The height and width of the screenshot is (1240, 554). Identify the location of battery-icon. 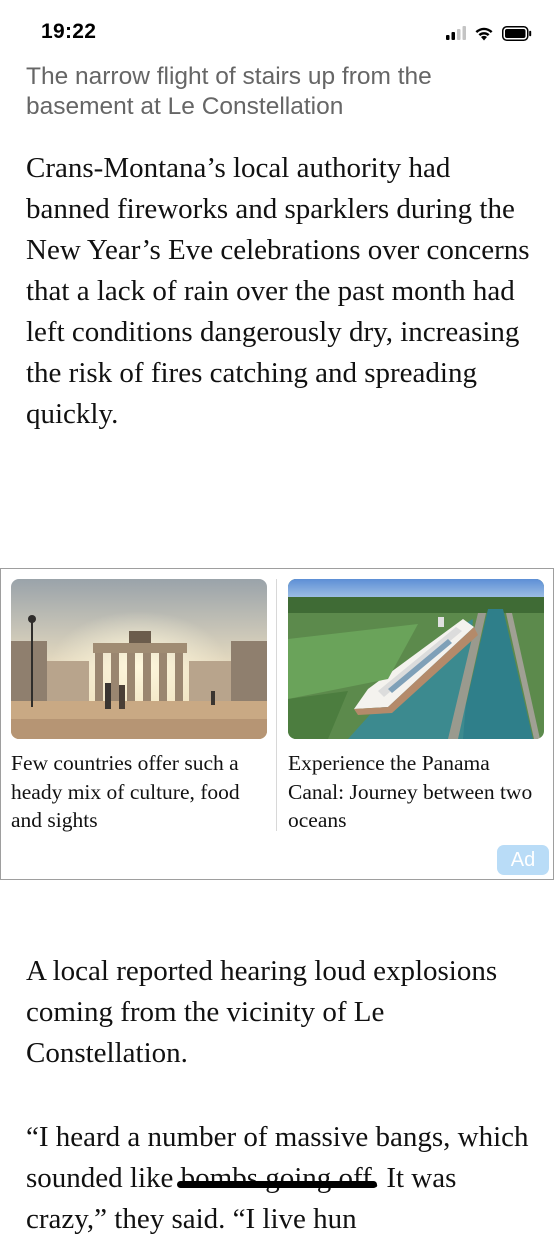
(517, 33).